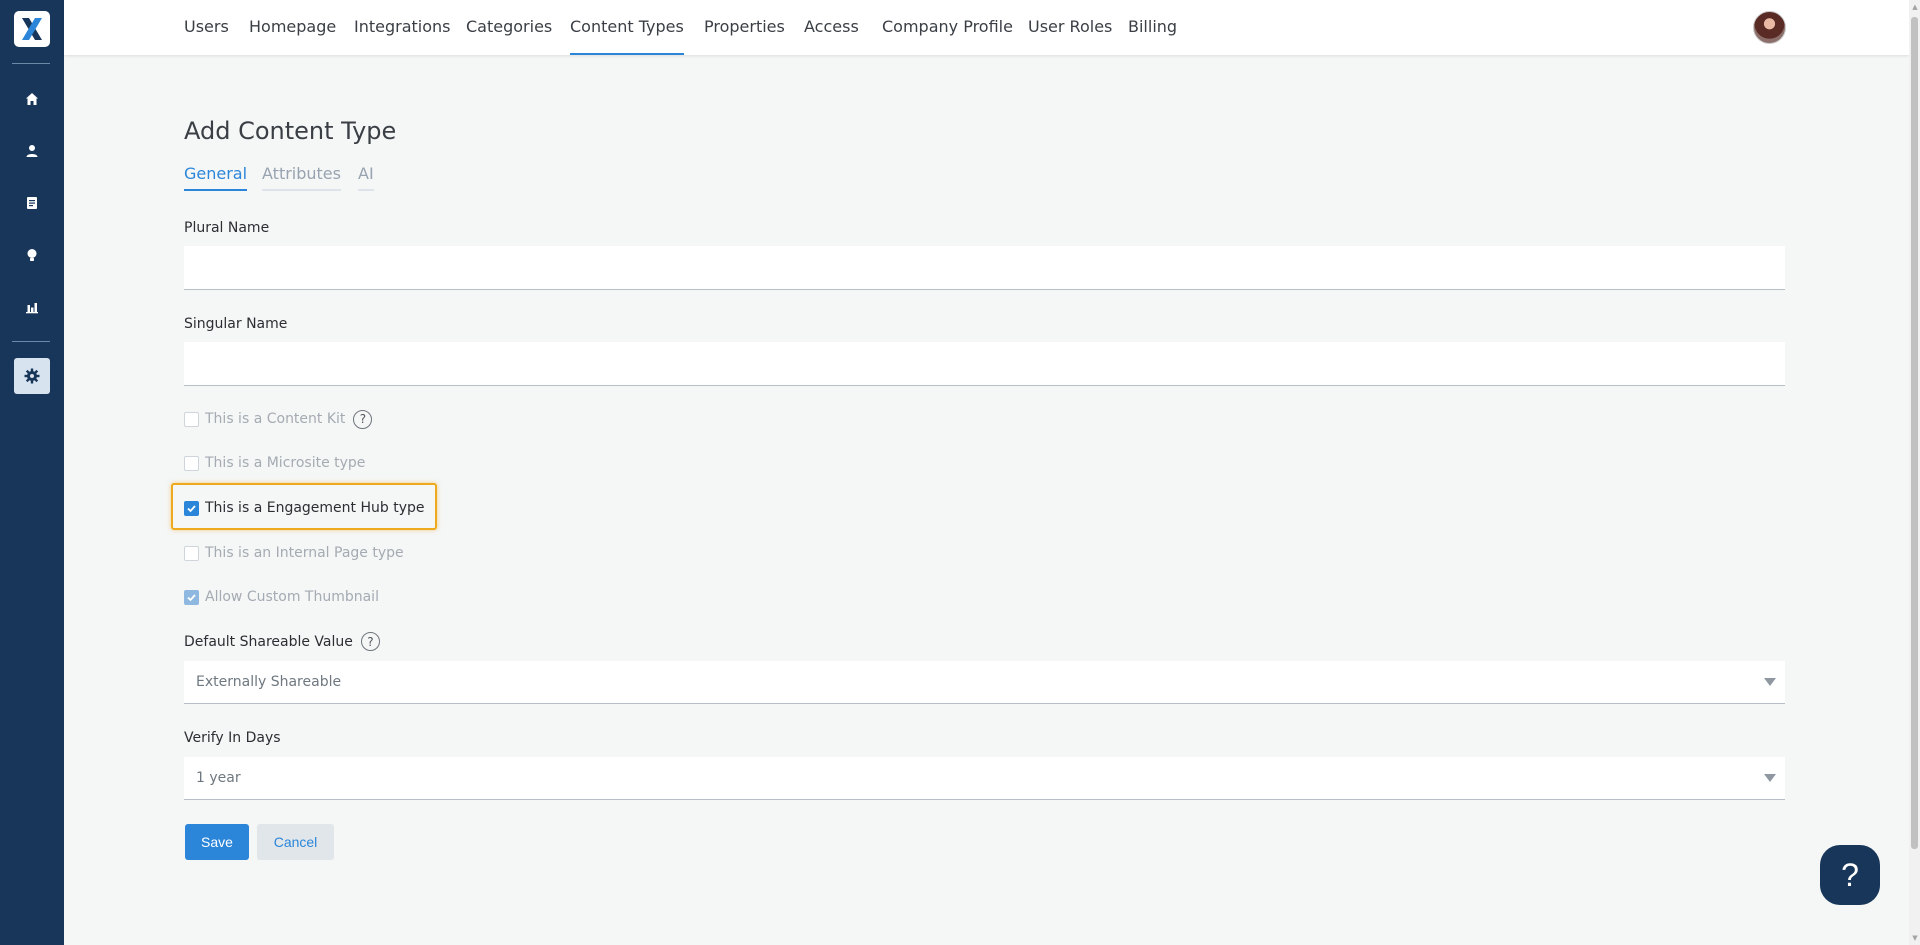 The width and height of the screenshot is (1920, 945). What do you see at coordinates (290, 131) in the screenshot?
I see `page-title: Add Content Type` at bounding box center [290, 131].